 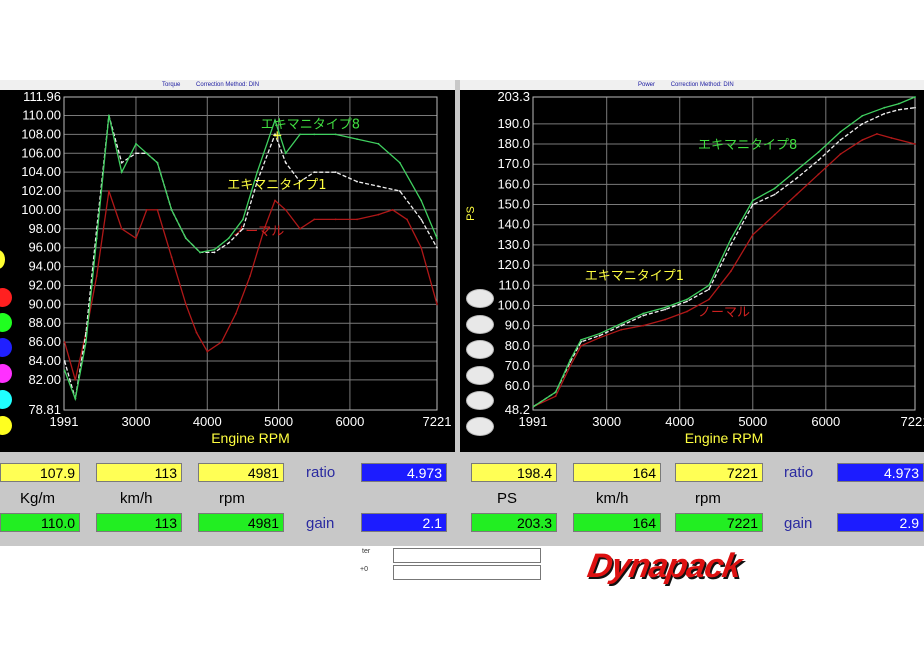 I want to click on power-cursor-rpm: 7221, so click(x=719, y=472).